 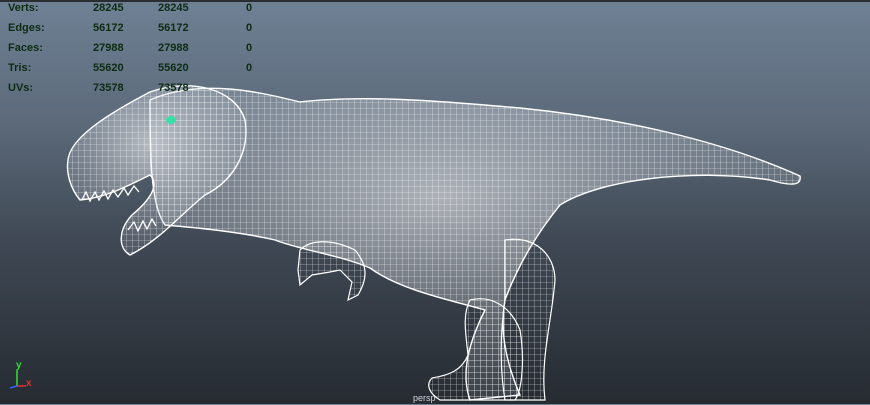 What do you see at coordinates (20, 68) in the screenshot?
I see `hud-label: Tris:` at bounding box center [20, 68].